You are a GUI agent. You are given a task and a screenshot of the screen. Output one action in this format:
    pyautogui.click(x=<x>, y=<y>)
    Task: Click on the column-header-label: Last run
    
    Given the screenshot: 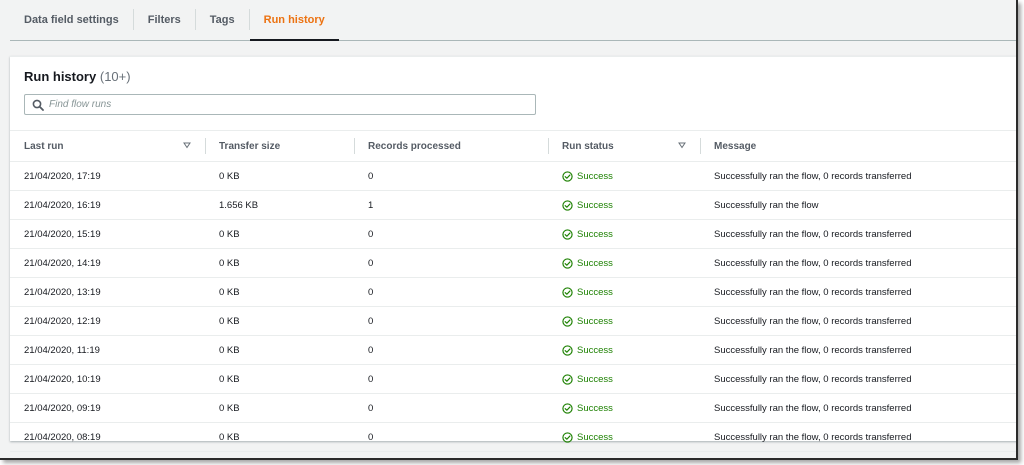 What is the action you would take?
    pyautogui.click(x=44, y=146)
    